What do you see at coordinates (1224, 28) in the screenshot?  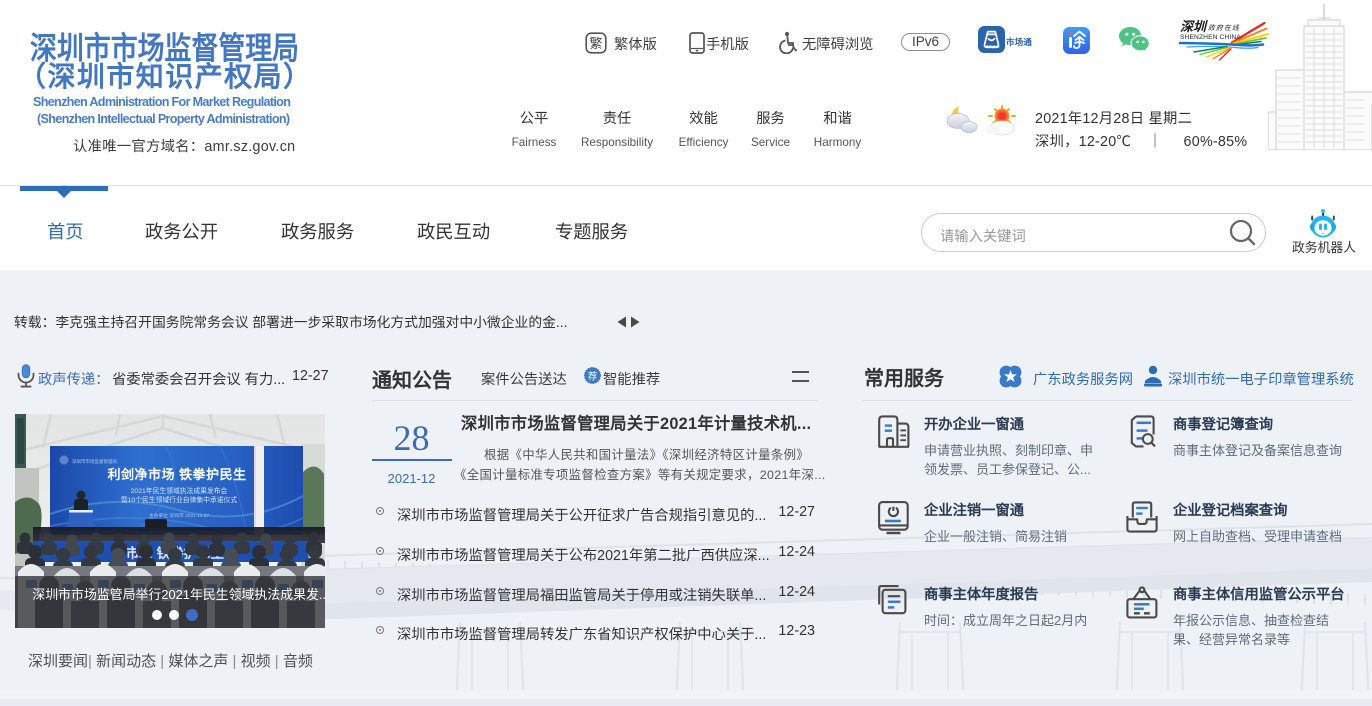 I see `svg-text: 政府在线` at bounding box center [1224, 28].